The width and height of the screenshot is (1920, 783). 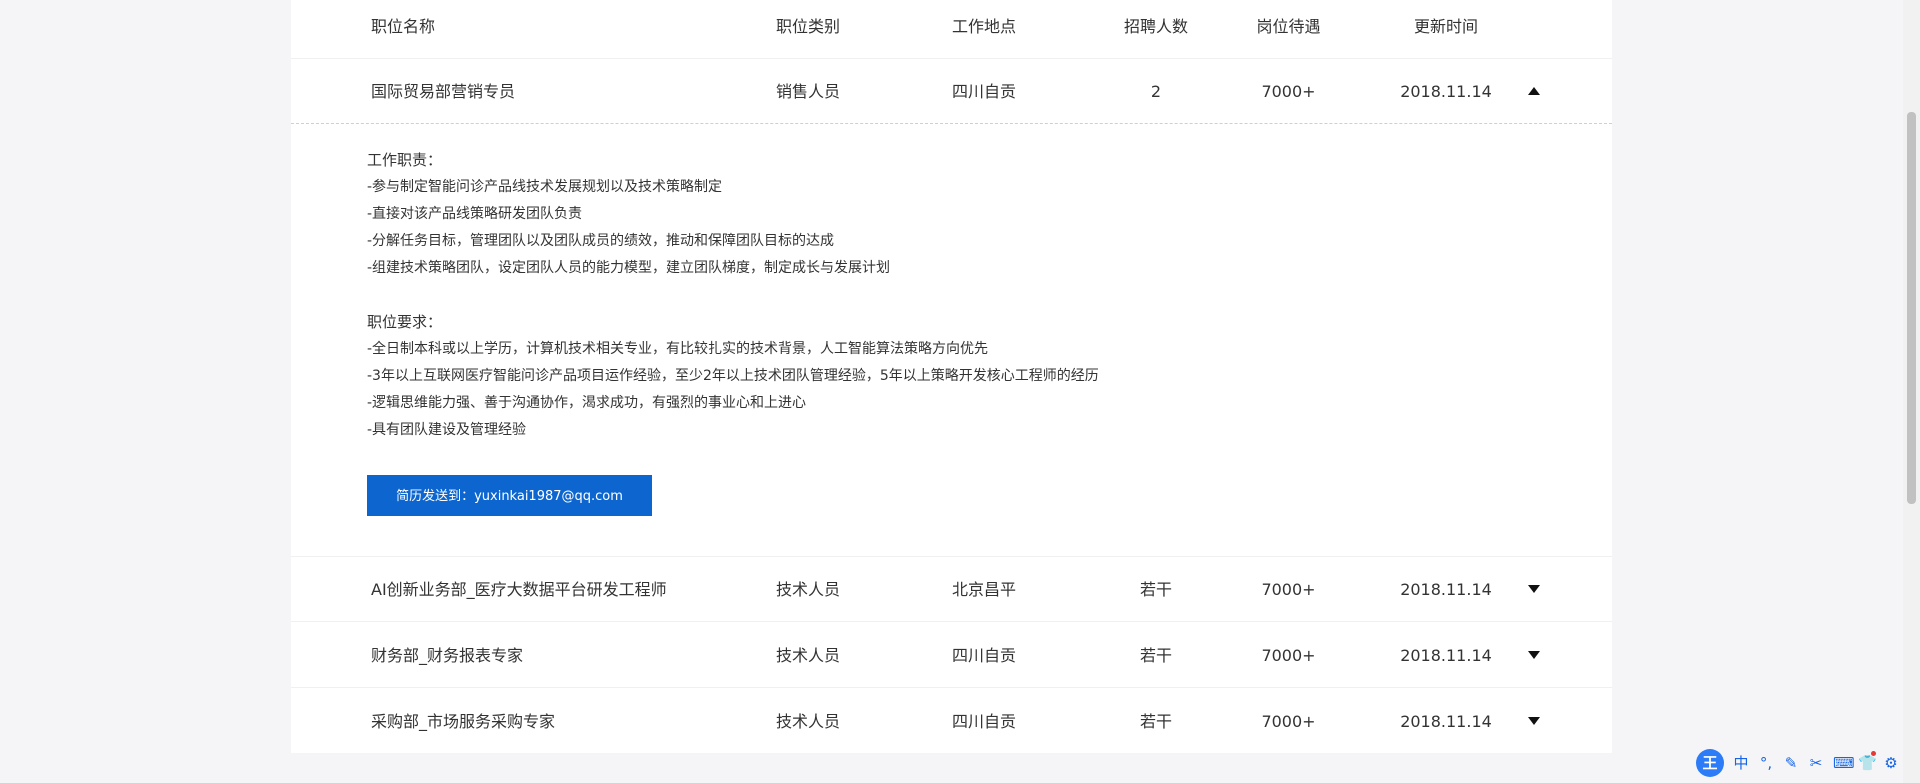 I want to click on scrollbar-thumb, so click(x=1911, y=308).